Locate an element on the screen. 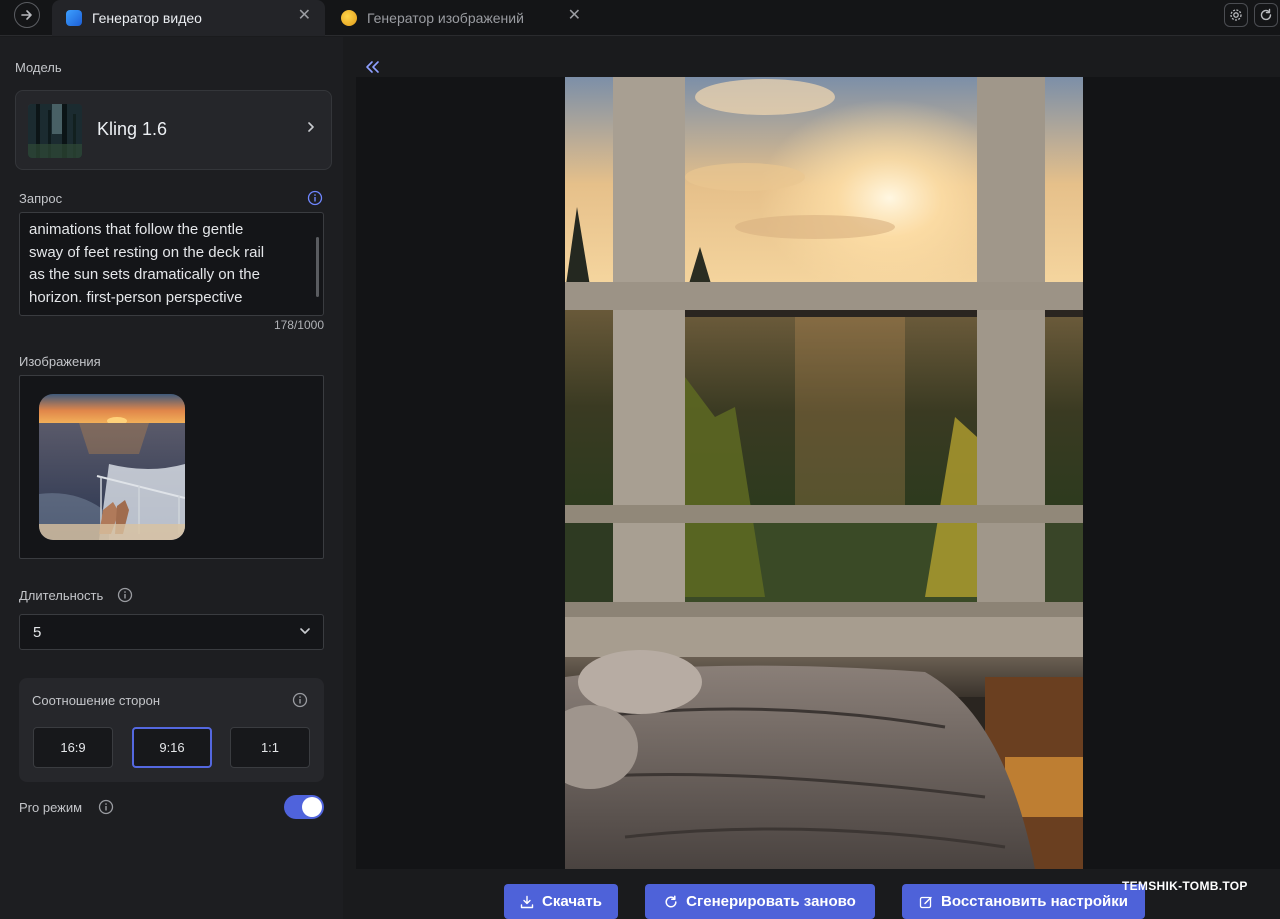  tab-video-generator: Генератор видео ✕ is located at coordinates (188, 18).